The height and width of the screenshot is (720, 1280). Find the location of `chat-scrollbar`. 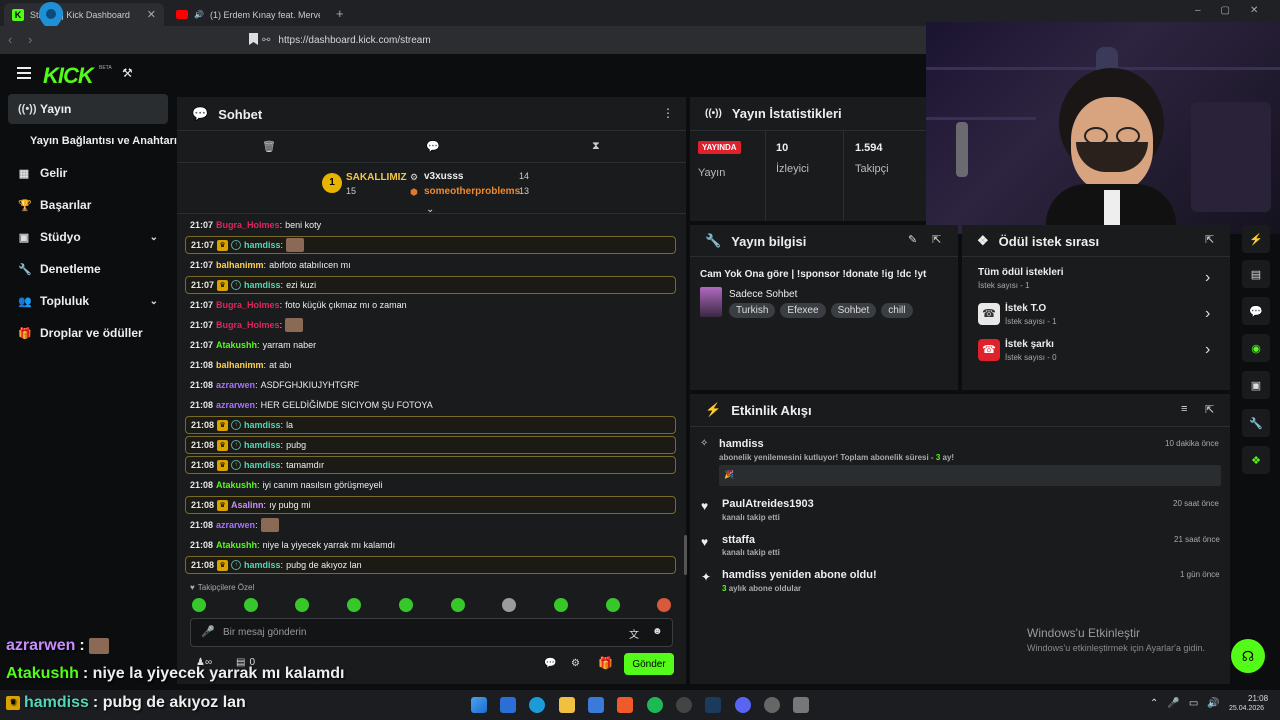

chat-scrollbar is located at coordinates (685, 555).